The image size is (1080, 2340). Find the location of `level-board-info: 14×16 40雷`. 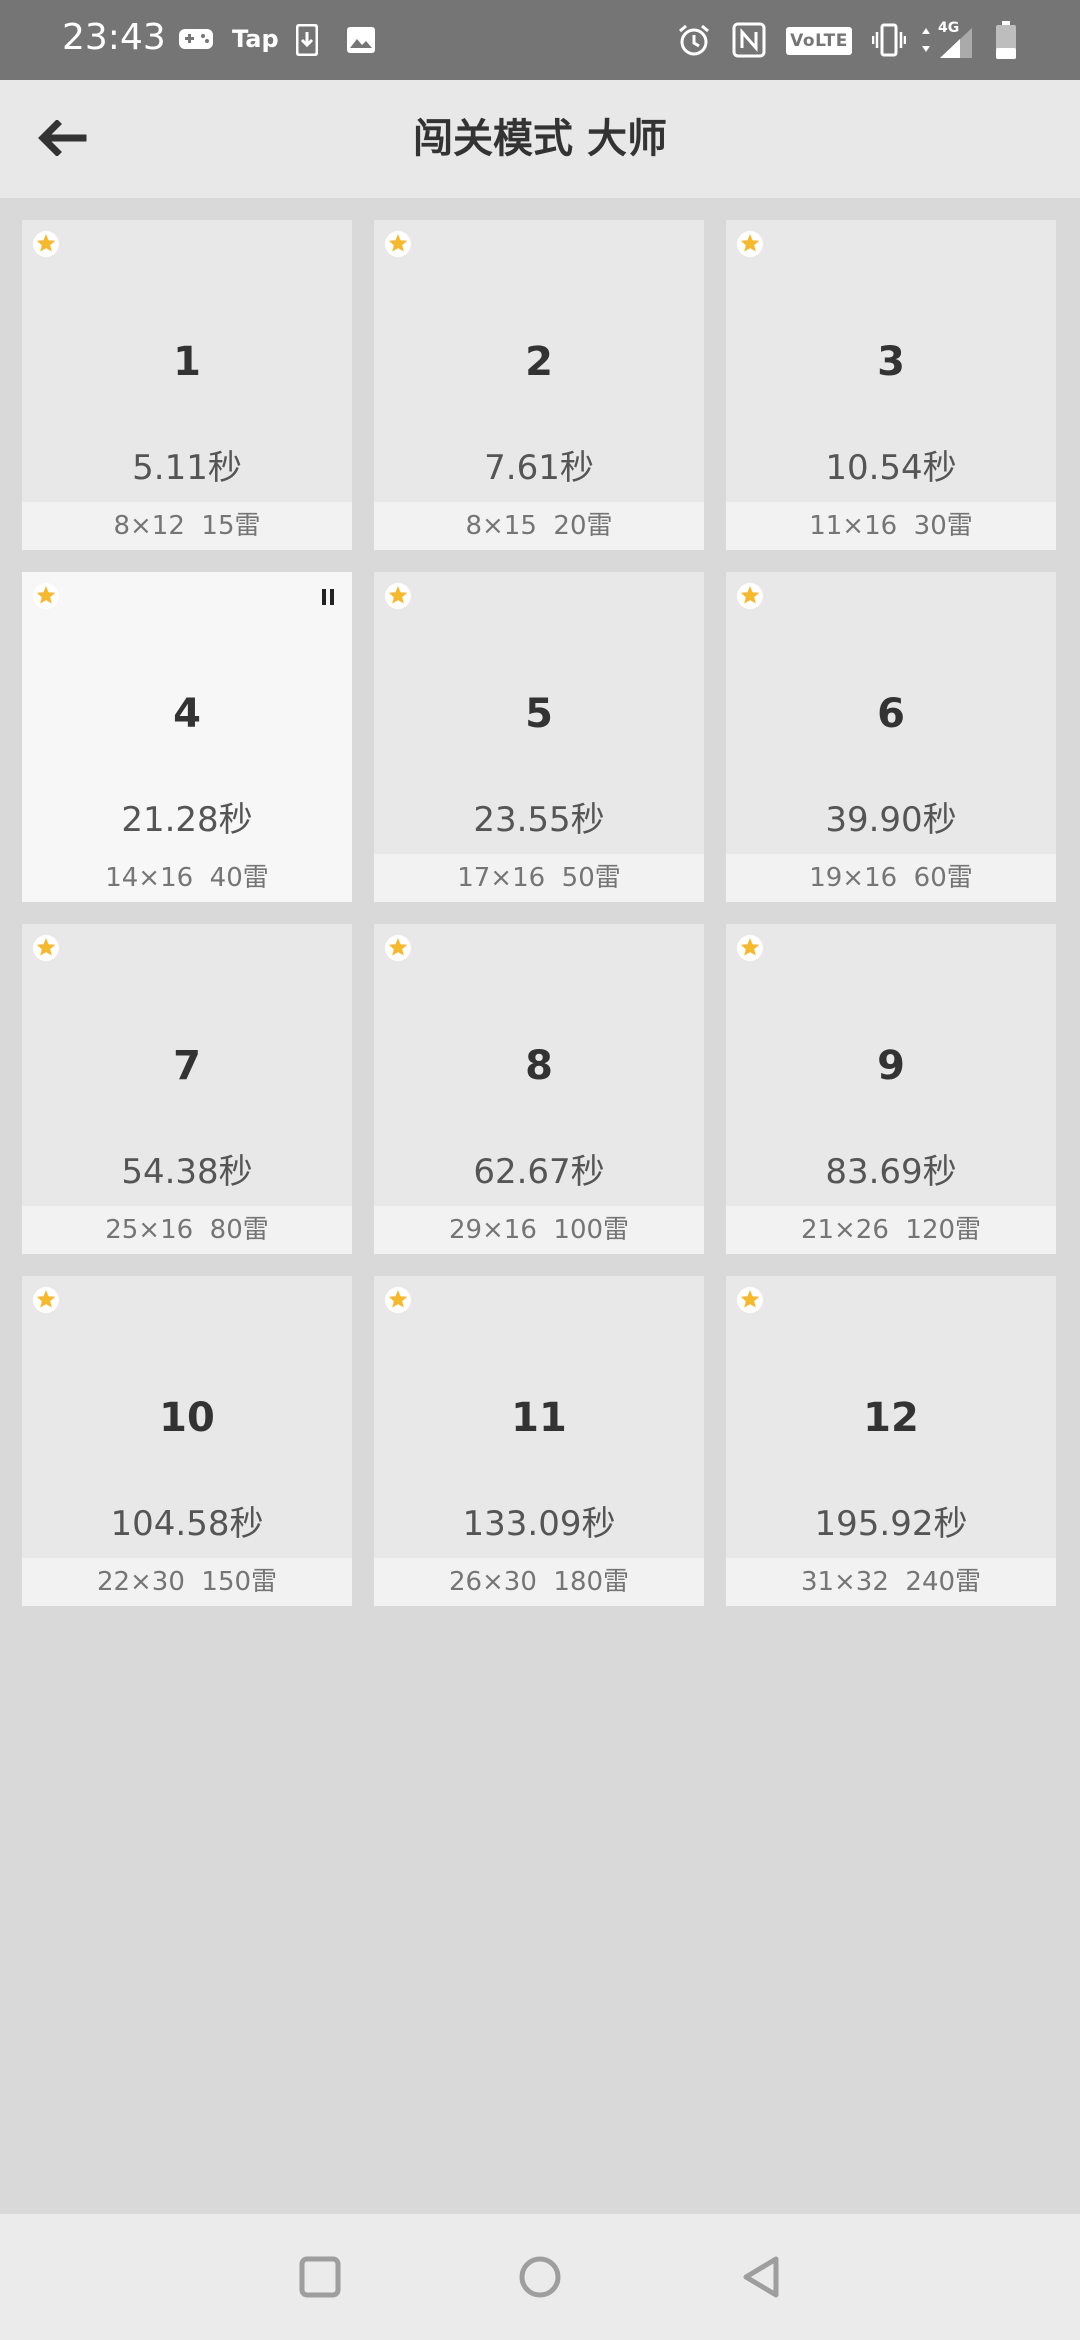

level-board-info: 14×16 40雷 is located at coordinates (187, 878).